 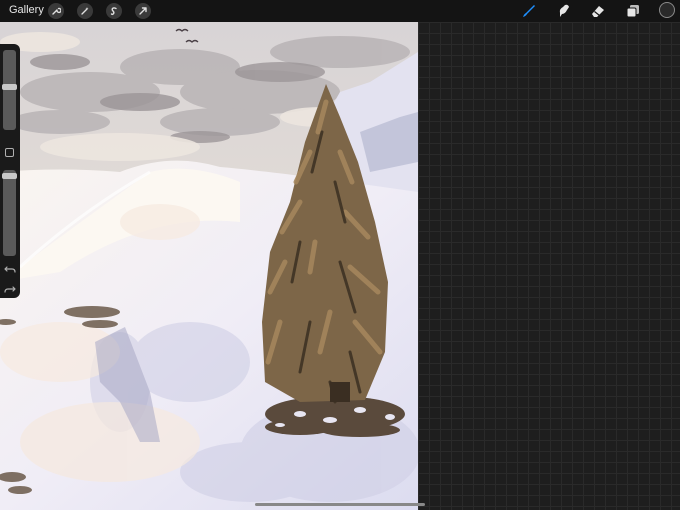 I want to click on redo-icon, so click(x=10, y=289).